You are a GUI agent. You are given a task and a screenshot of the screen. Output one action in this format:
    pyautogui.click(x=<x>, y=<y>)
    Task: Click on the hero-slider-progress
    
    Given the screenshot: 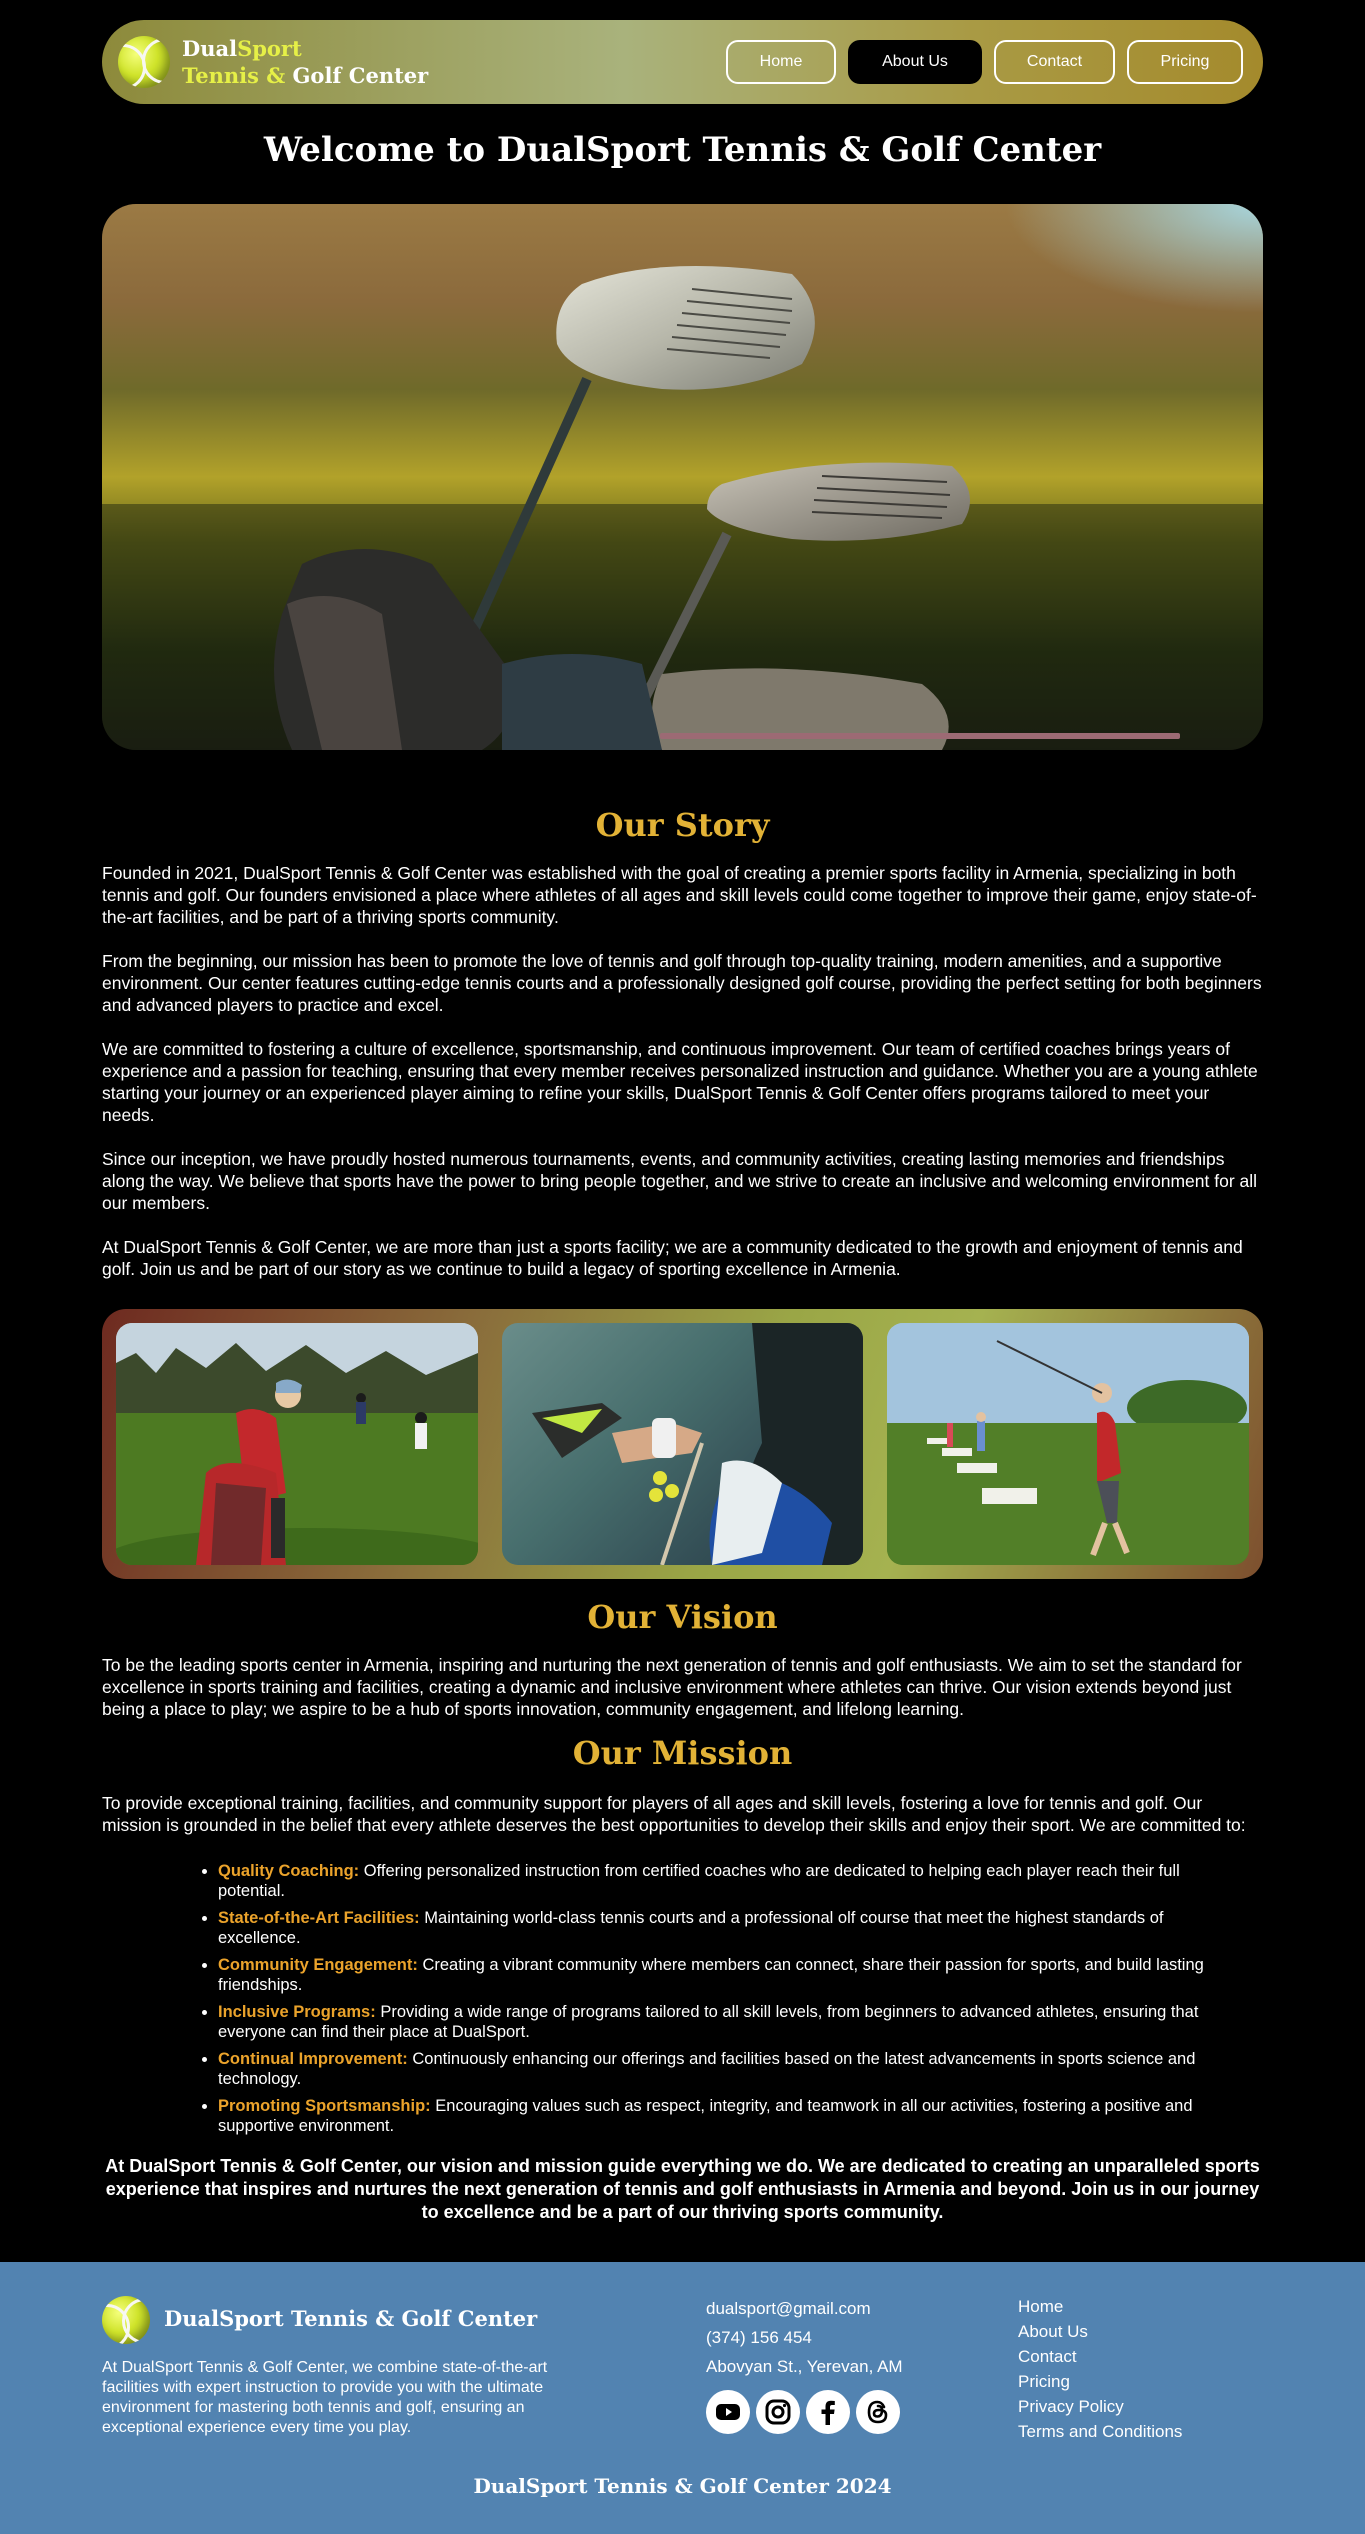 What is the action you would take?
    pyautogui.click(x=920, y=736)
    